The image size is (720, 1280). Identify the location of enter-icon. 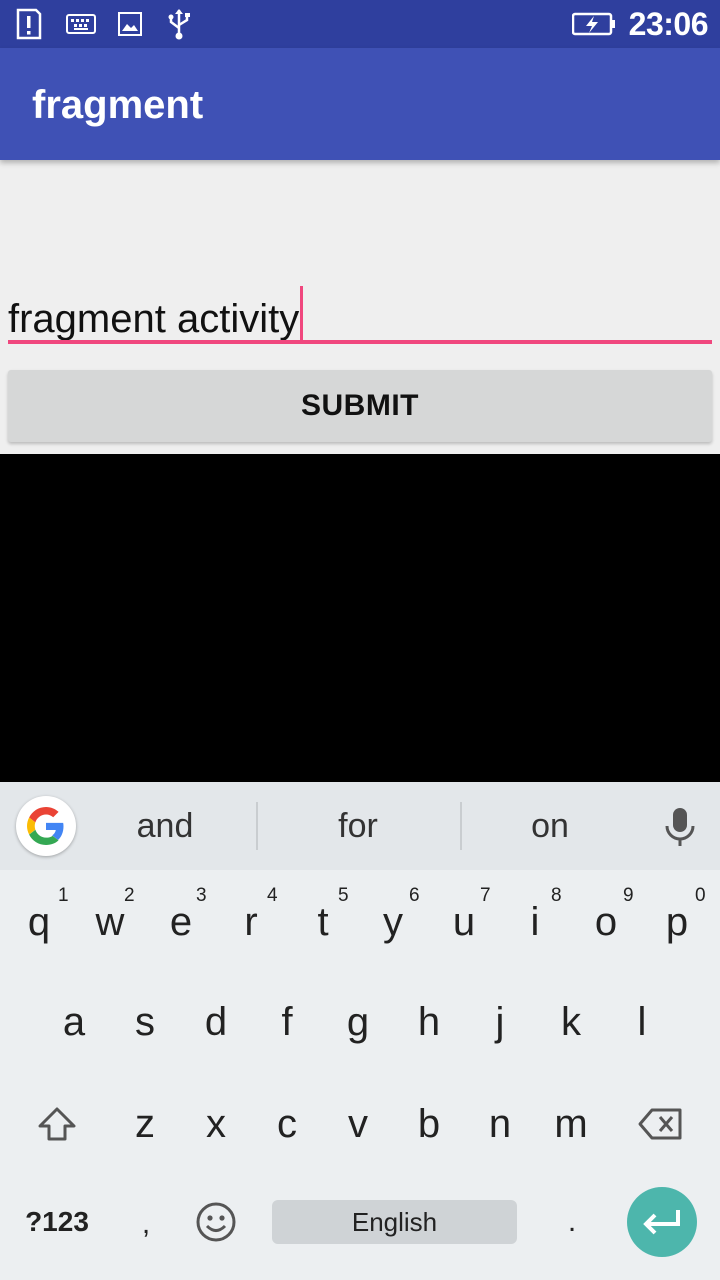
(661, 1222).